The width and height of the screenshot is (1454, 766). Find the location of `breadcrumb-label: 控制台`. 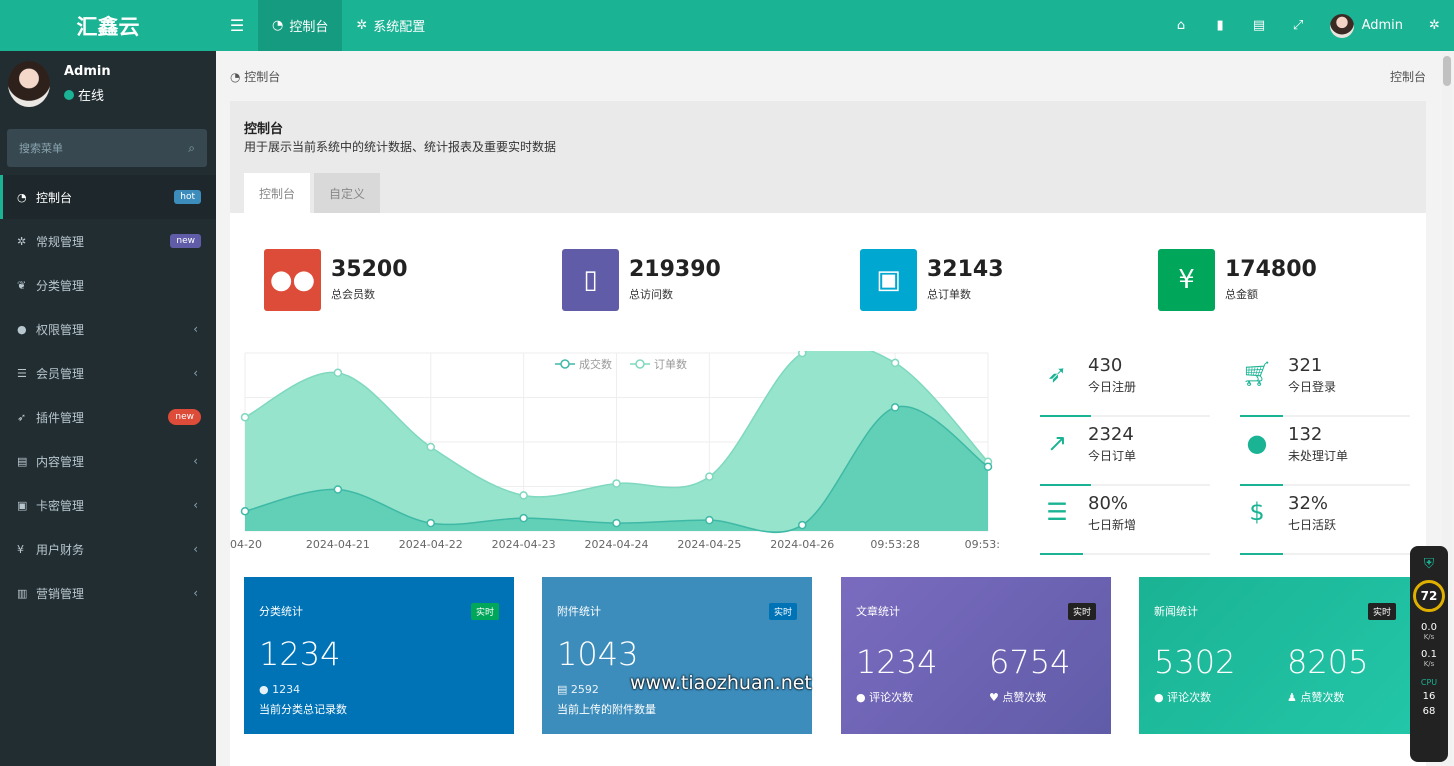

breadcrumb-label: 控制台 is located at coordinates (262, 76).